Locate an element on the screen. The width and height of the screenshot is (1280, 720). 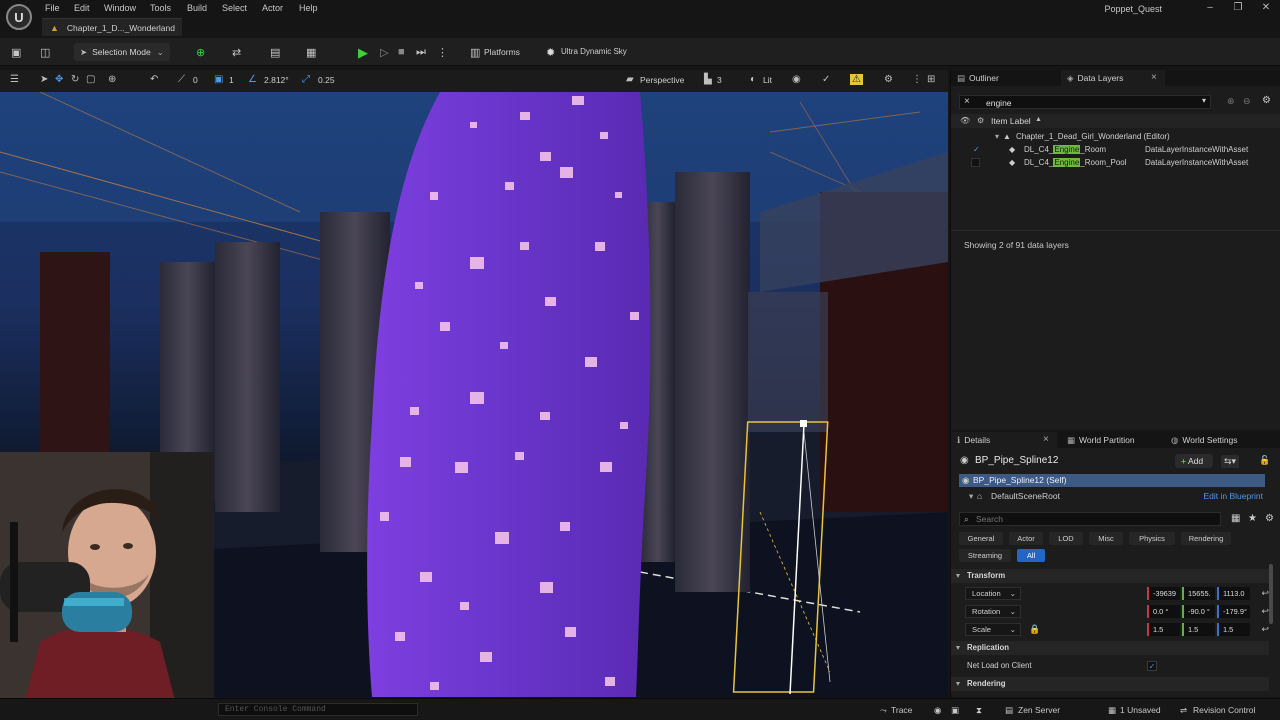
remove-layer-icon: ⊖ is located at coordinates (1247, 101).